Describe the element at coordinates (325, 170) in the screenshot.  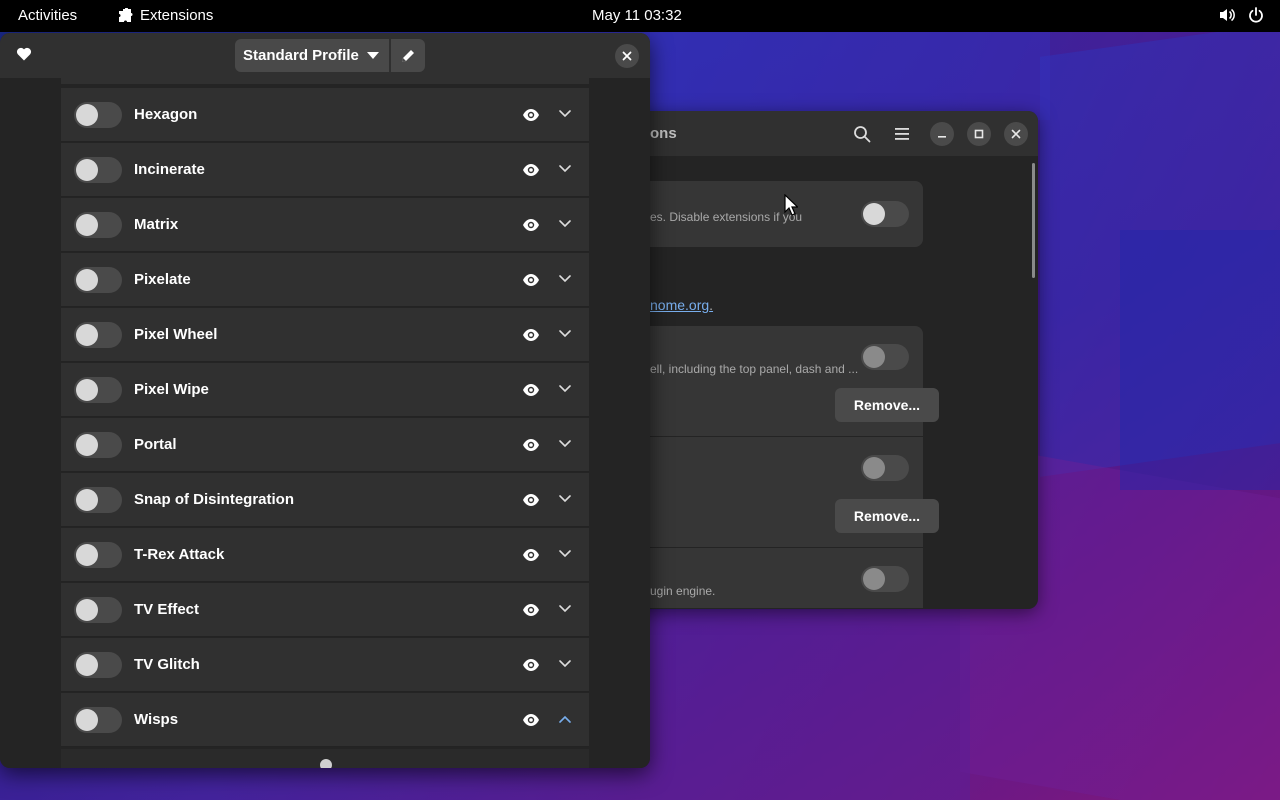
I see `effect-row: Incinerate` at that location.